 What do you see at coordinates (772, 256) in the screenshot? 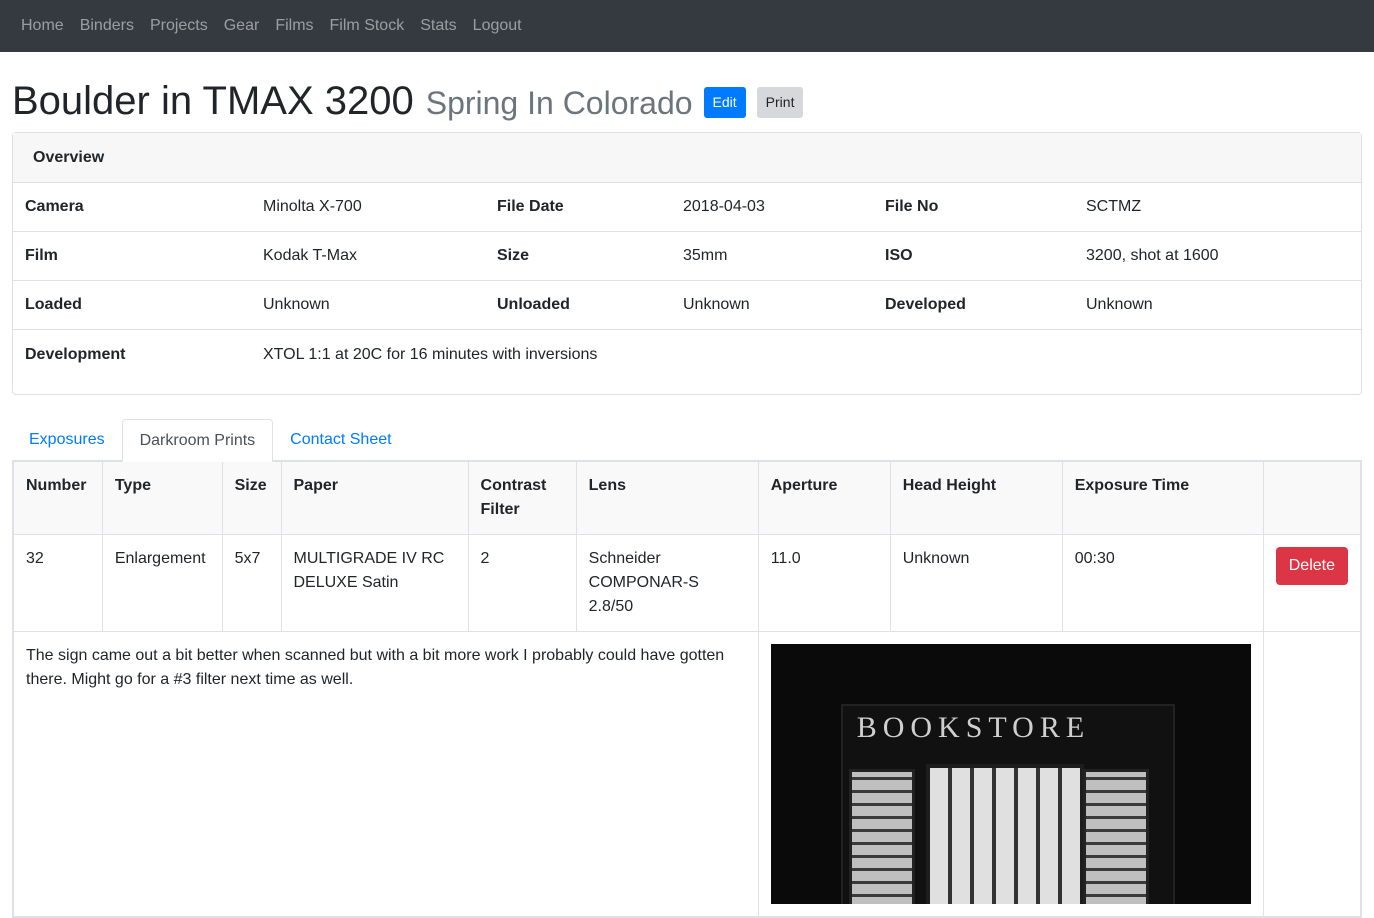
I see `size-value: 35mm` at bounding box center [772, 256].